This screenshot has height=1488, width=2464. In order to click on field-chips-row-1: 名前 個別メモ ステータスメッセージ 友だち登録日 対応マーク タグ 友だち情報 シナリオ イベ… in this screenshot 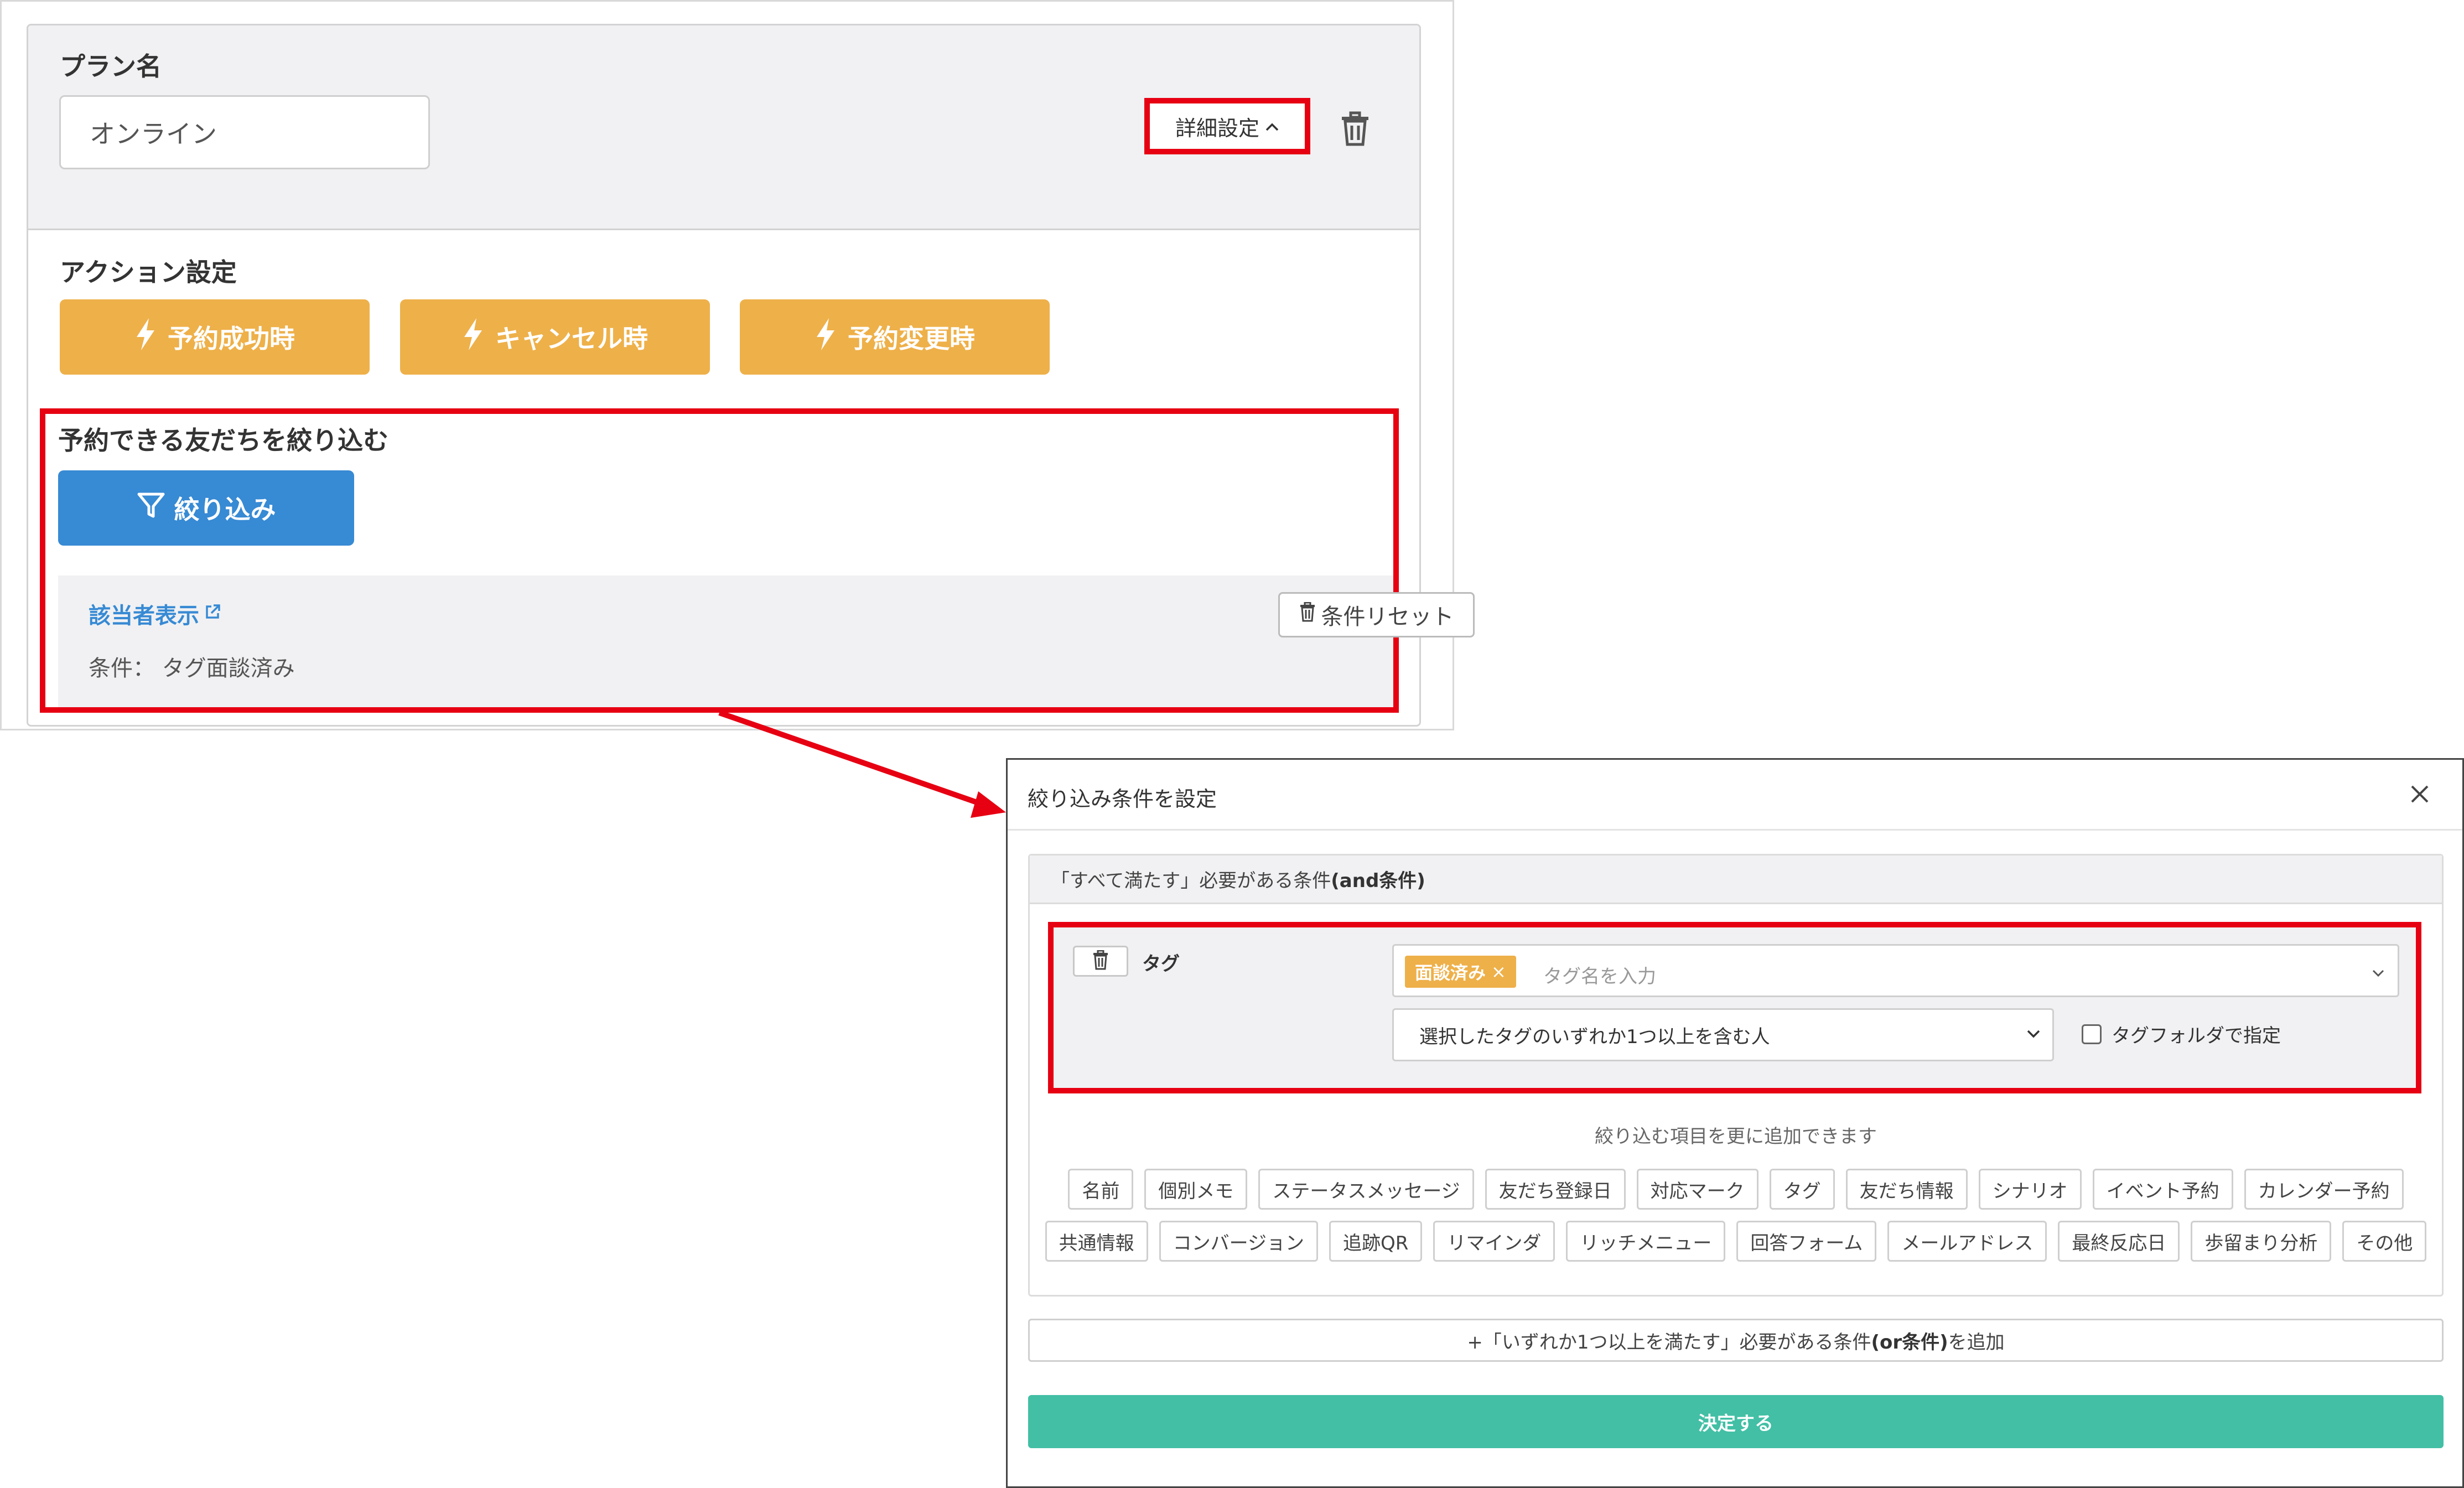, I will do `click(1736, 1189)`.